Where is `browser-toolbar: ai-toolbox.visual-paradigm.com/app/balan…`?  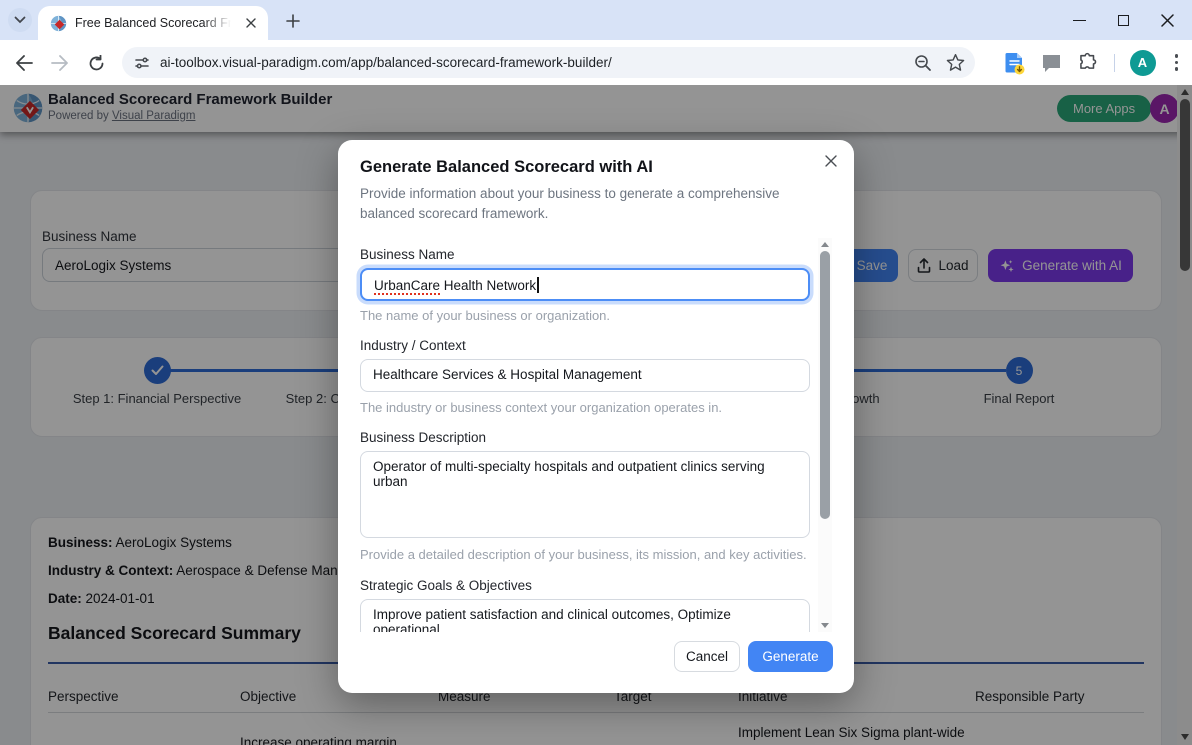 browser-toolbar: ai-toolbox.visual-paradigm.com/app/balan… is located at coordinates (596, 62).